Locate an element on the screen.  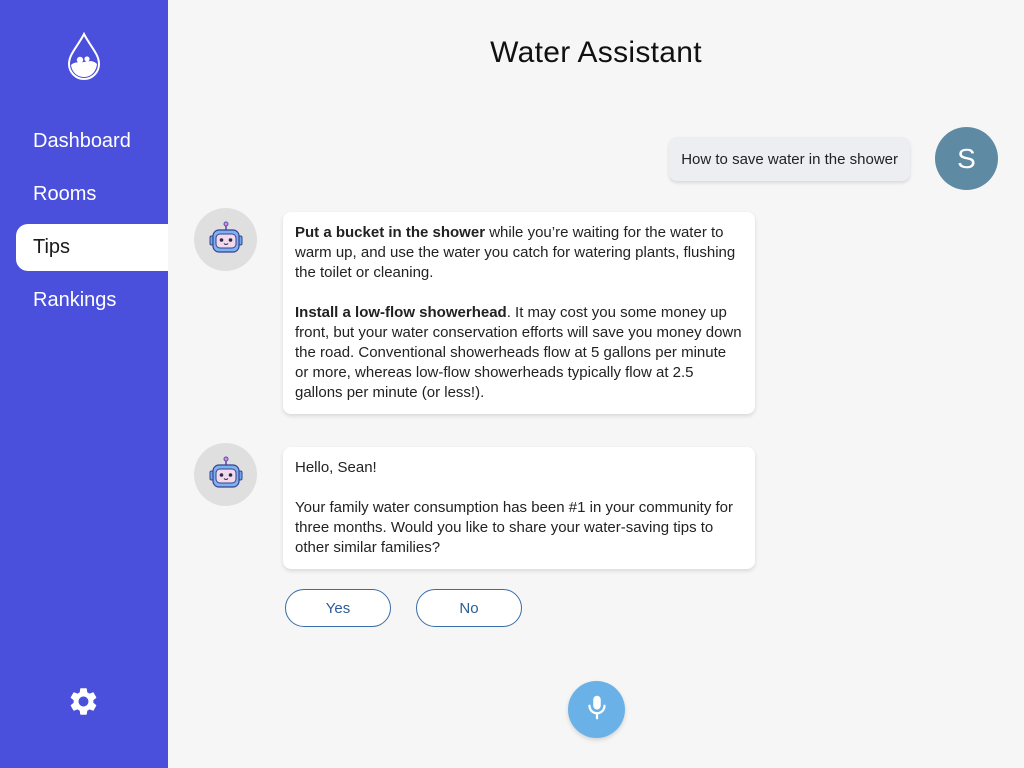
no-button: No is located at coordinates (469, 608).